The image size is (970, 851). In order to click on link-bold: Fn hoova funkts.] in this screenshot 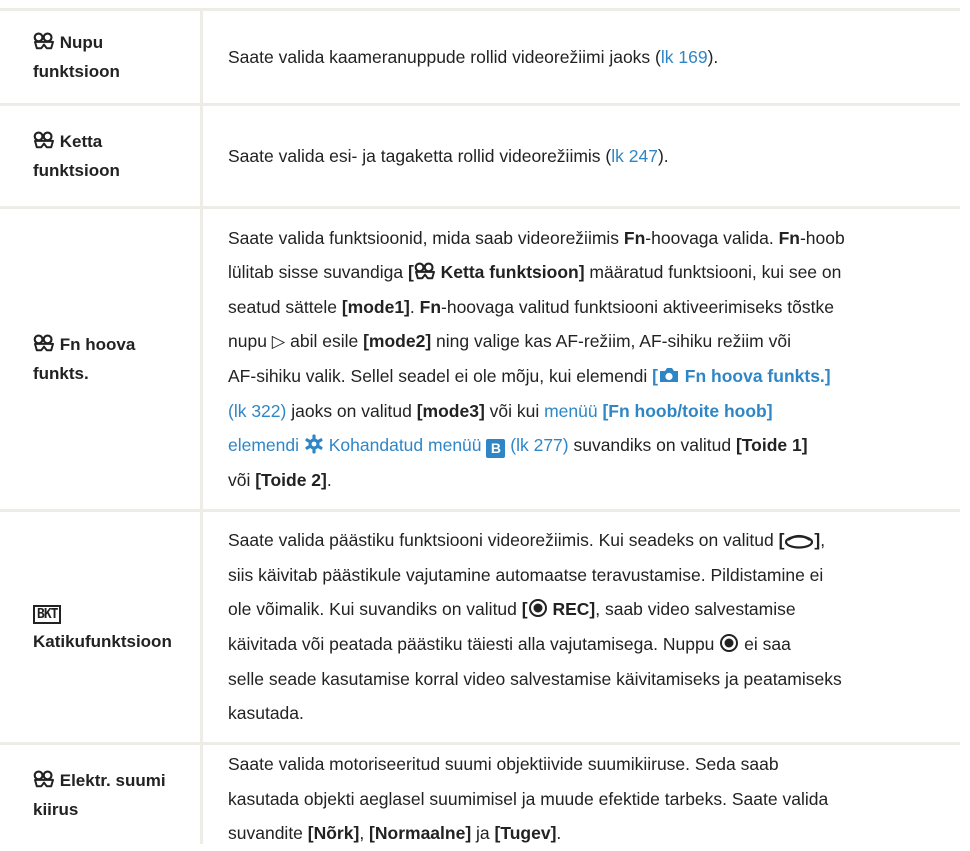, I will do `click(755, 376)`.